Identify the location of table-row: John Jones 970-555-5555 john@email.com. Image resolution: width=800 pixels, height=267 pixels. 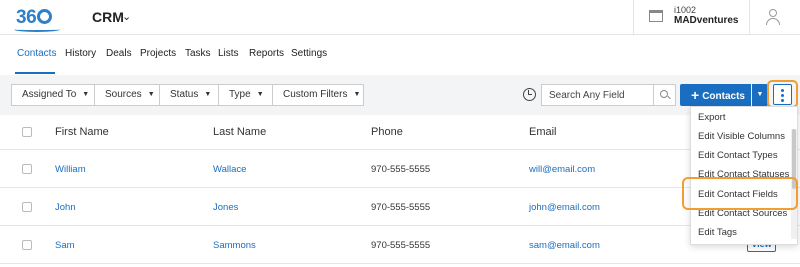
(400, 207).